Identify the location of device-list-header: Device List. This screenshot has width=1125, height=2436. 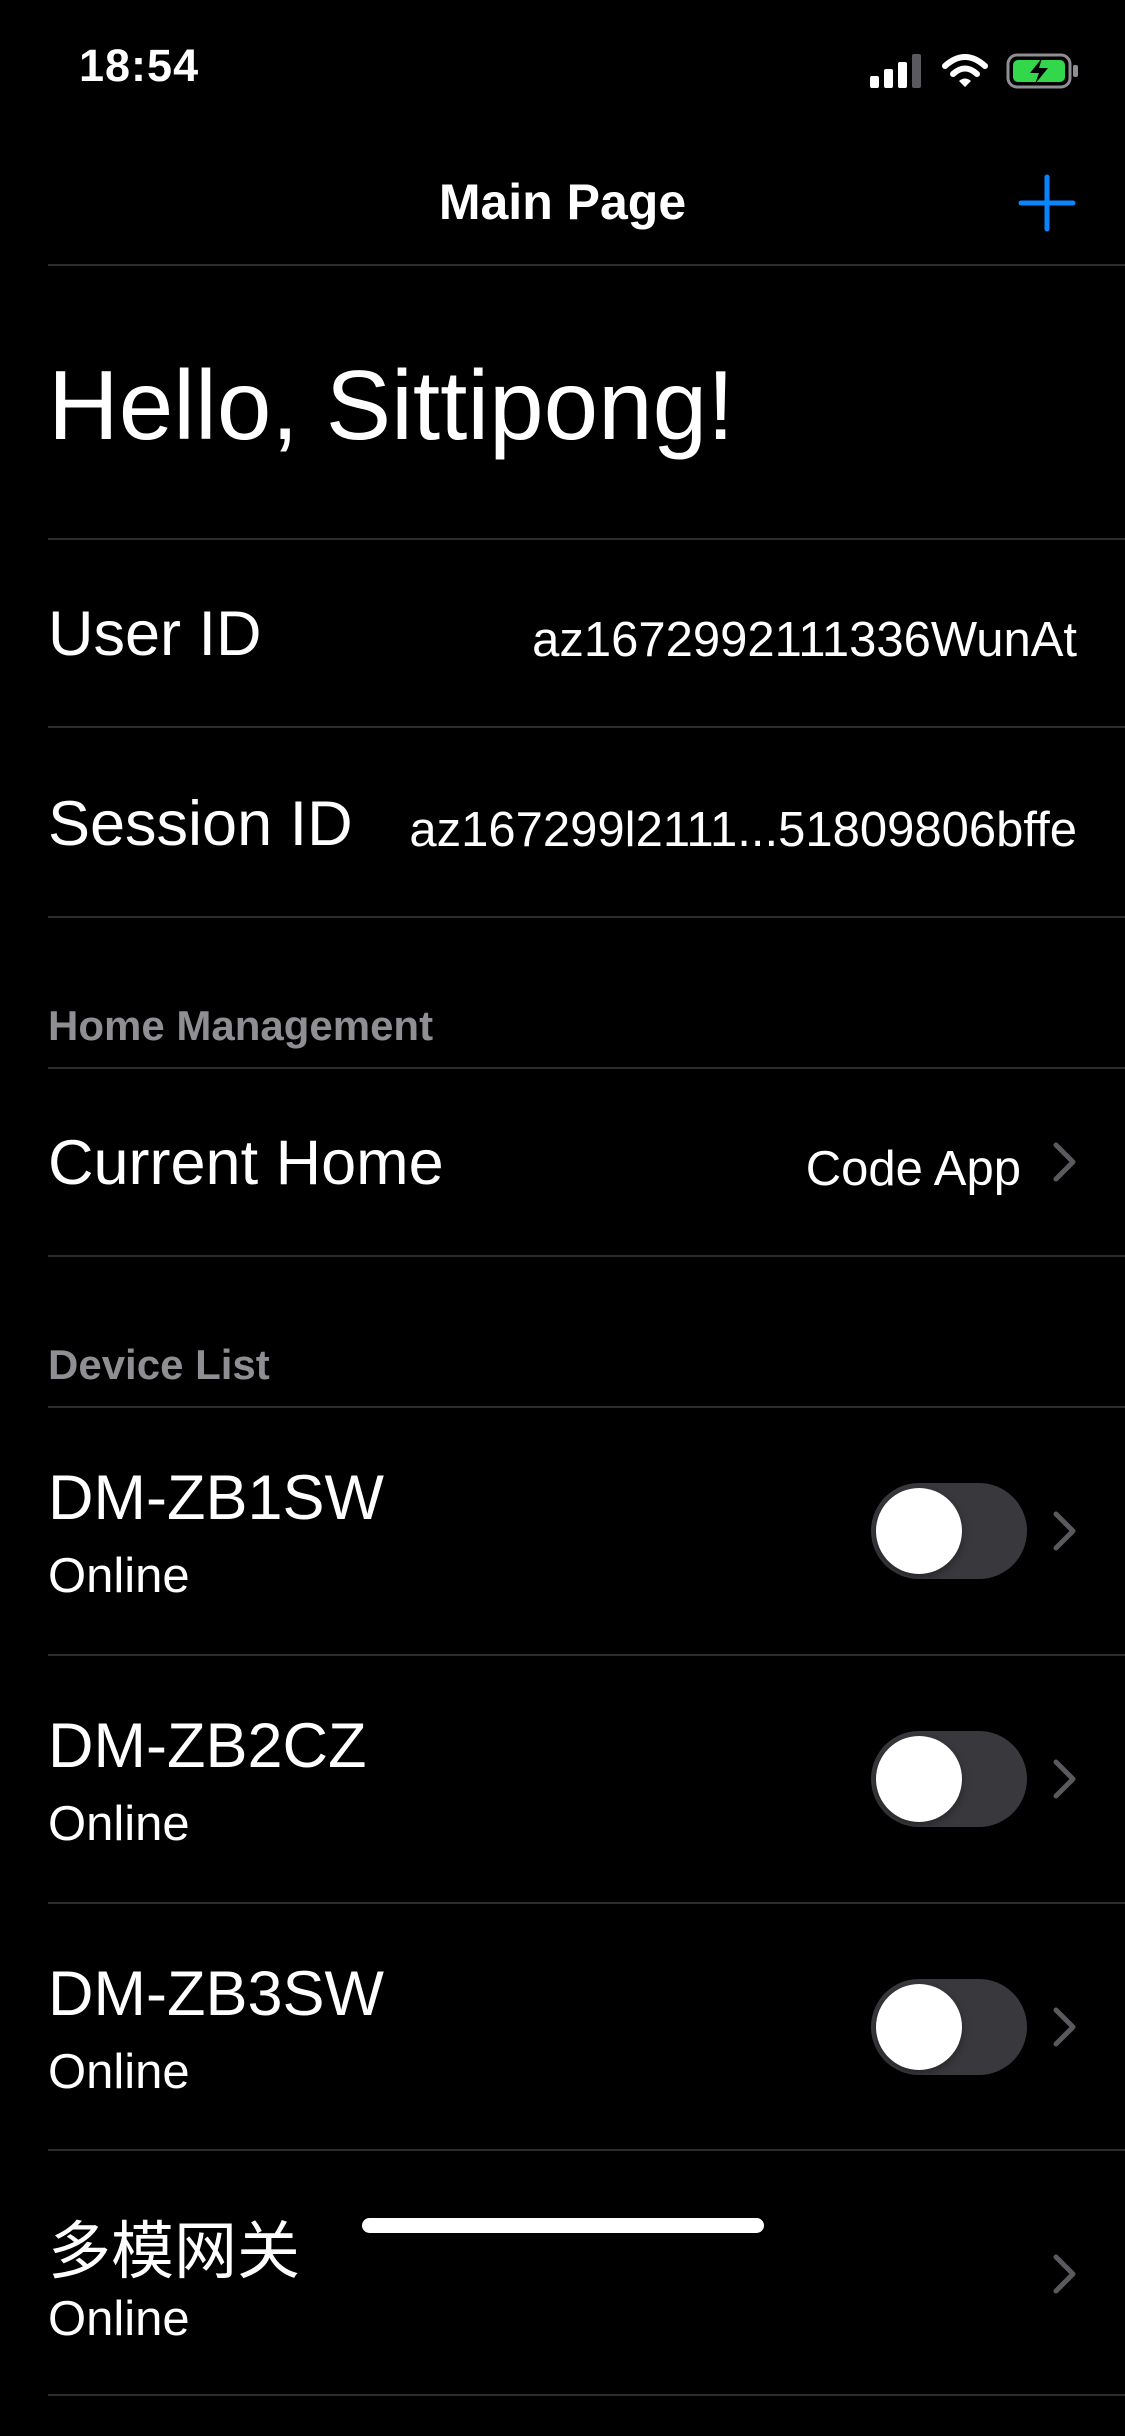
(159, 1364).